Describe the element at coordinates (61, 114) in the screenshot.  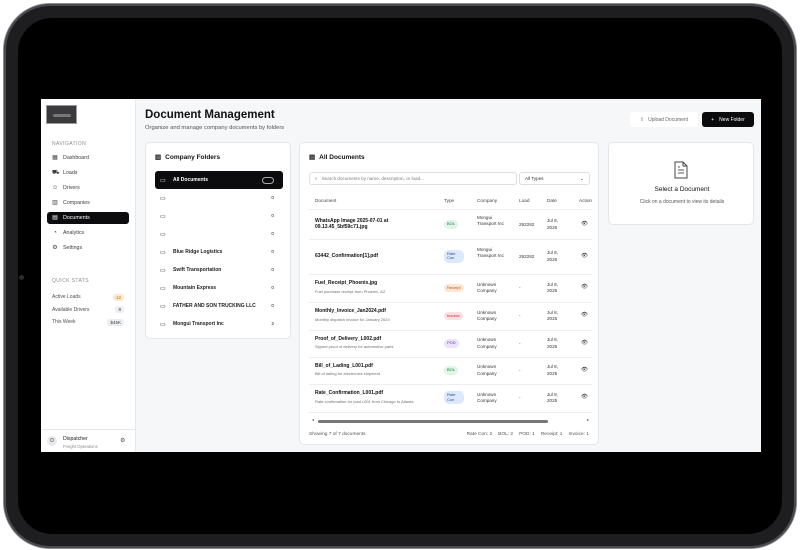
I see `company-logo` at that location.